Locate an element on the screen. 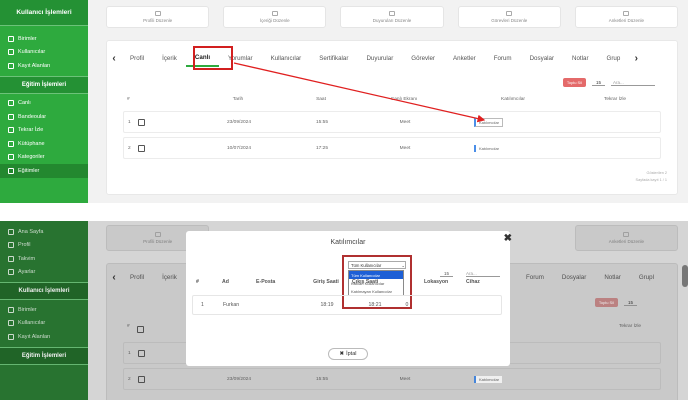  user-filter-select: Tüm Kullanıcılar ⌄ is located at coordinates (377, 265).